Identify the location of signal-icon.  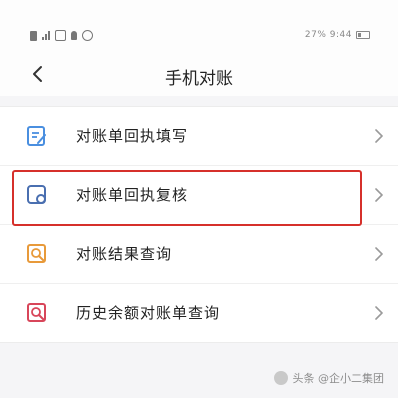
(46, 35).